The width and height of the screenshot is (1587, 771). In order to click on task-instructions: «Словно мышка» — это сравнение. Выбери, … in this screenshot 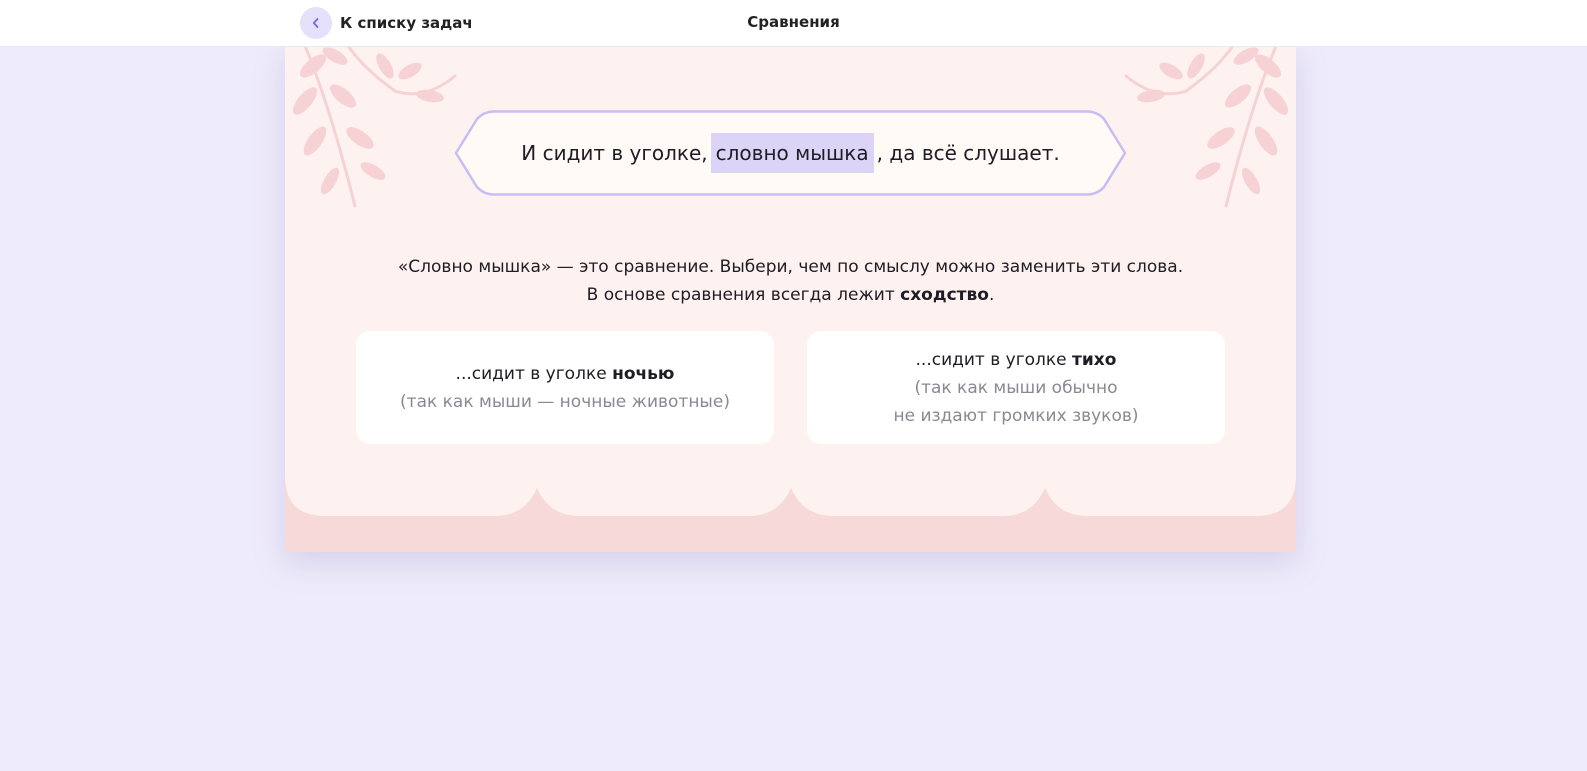, I will do `click(790, 281)`.